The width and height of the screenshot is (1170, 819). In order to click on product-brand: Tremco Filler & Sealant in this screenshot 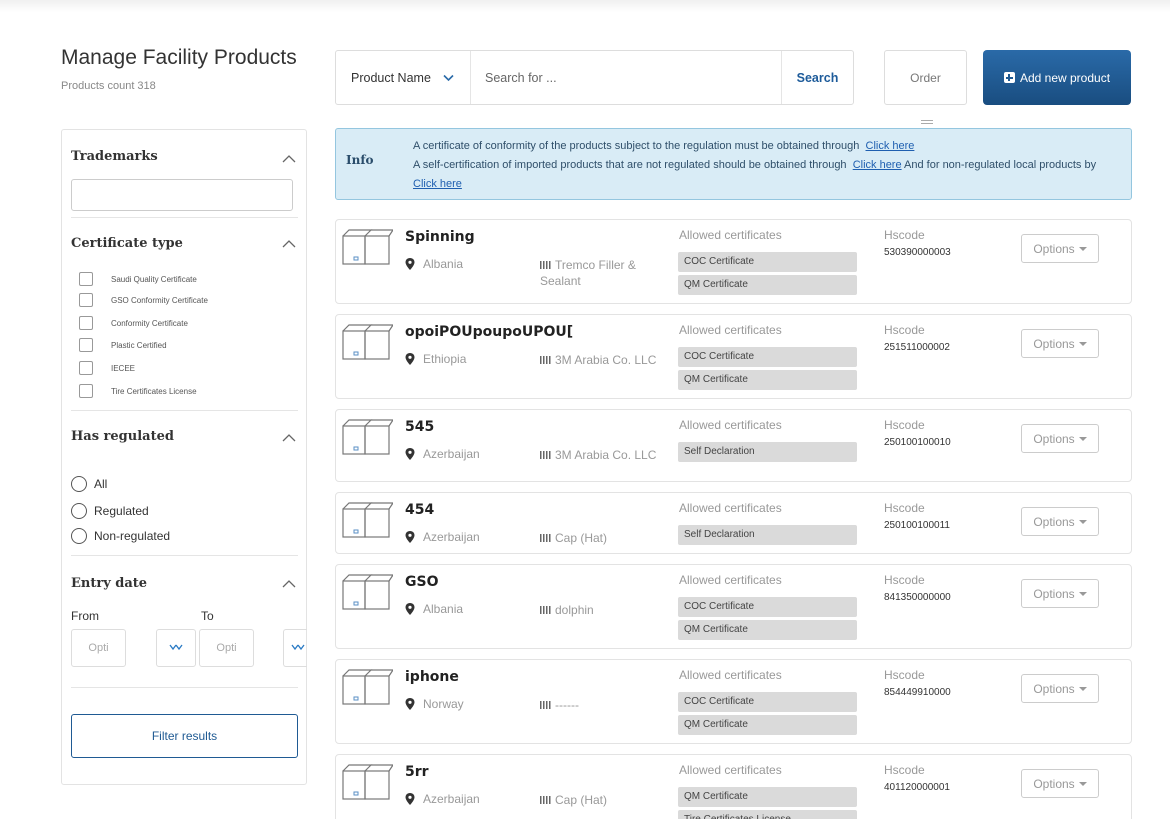, I will do `click(604, 273)`.